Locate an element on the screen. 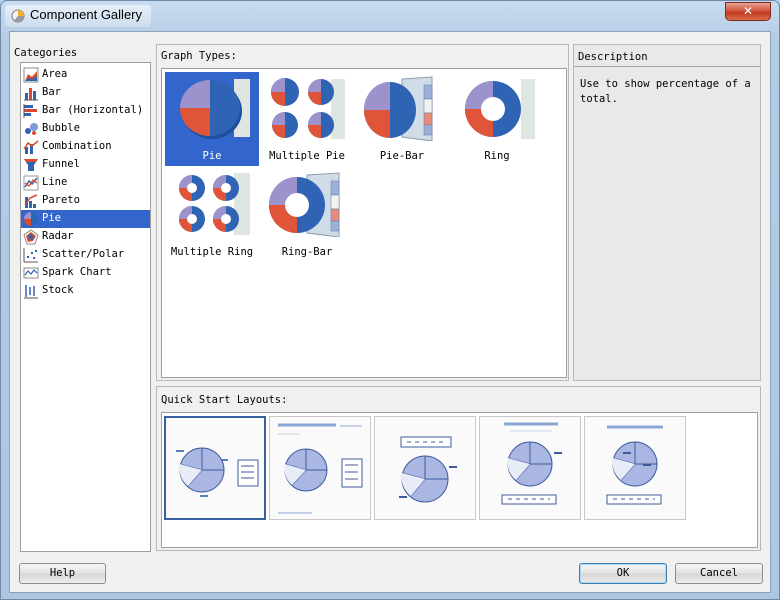 This screenshot has height=600, width=780. spark-chart-icon is located at coordinates (31, 273).